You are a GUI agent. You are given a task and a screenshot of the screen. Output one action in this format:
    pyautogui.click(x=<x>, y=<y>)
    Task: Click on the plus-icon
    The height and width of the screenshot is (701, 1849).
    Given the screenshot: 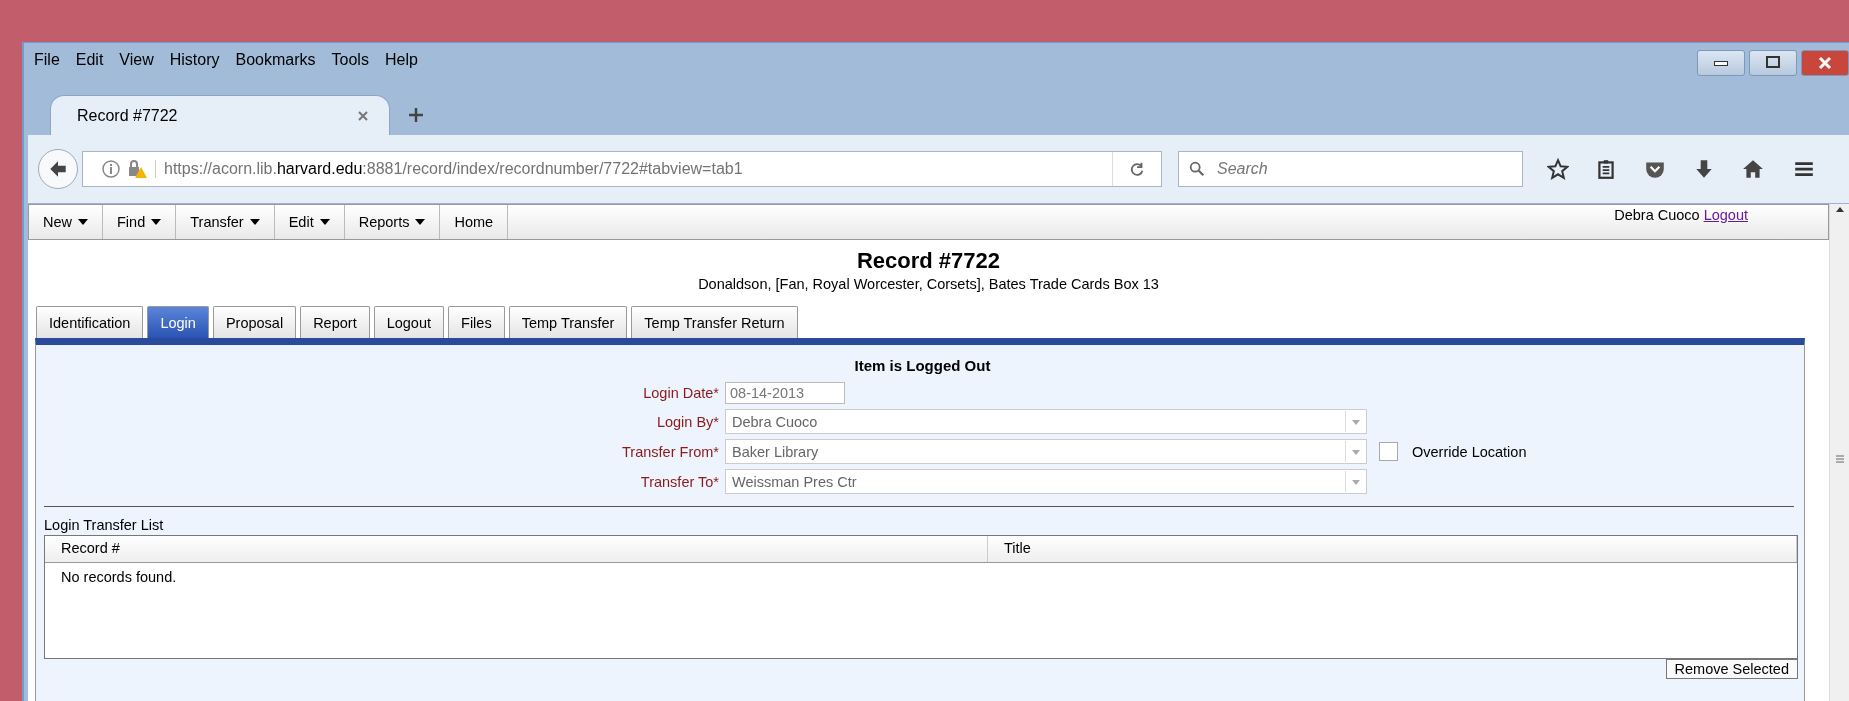 What is the action you would take?
    pyautogui.click(x=416, y=115)
    